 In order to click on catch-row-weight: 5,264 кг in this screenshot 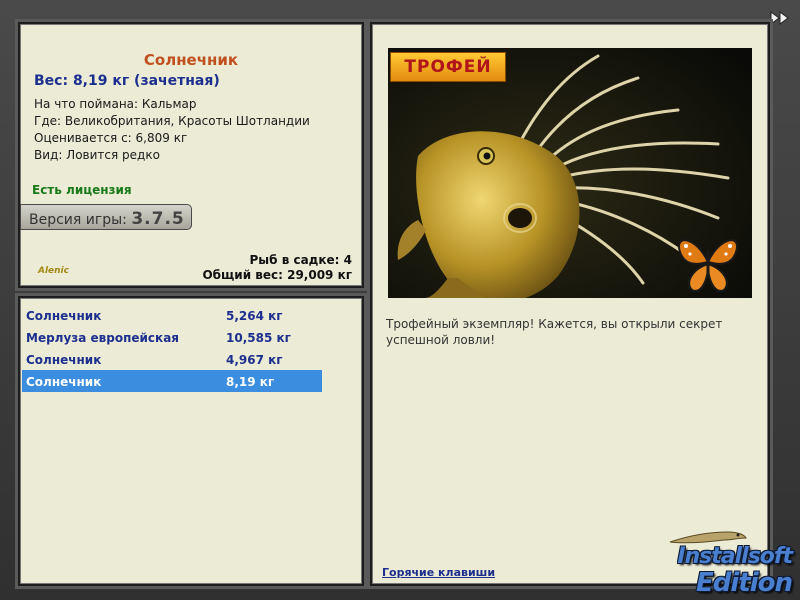, I will do `click(254, 316)`.